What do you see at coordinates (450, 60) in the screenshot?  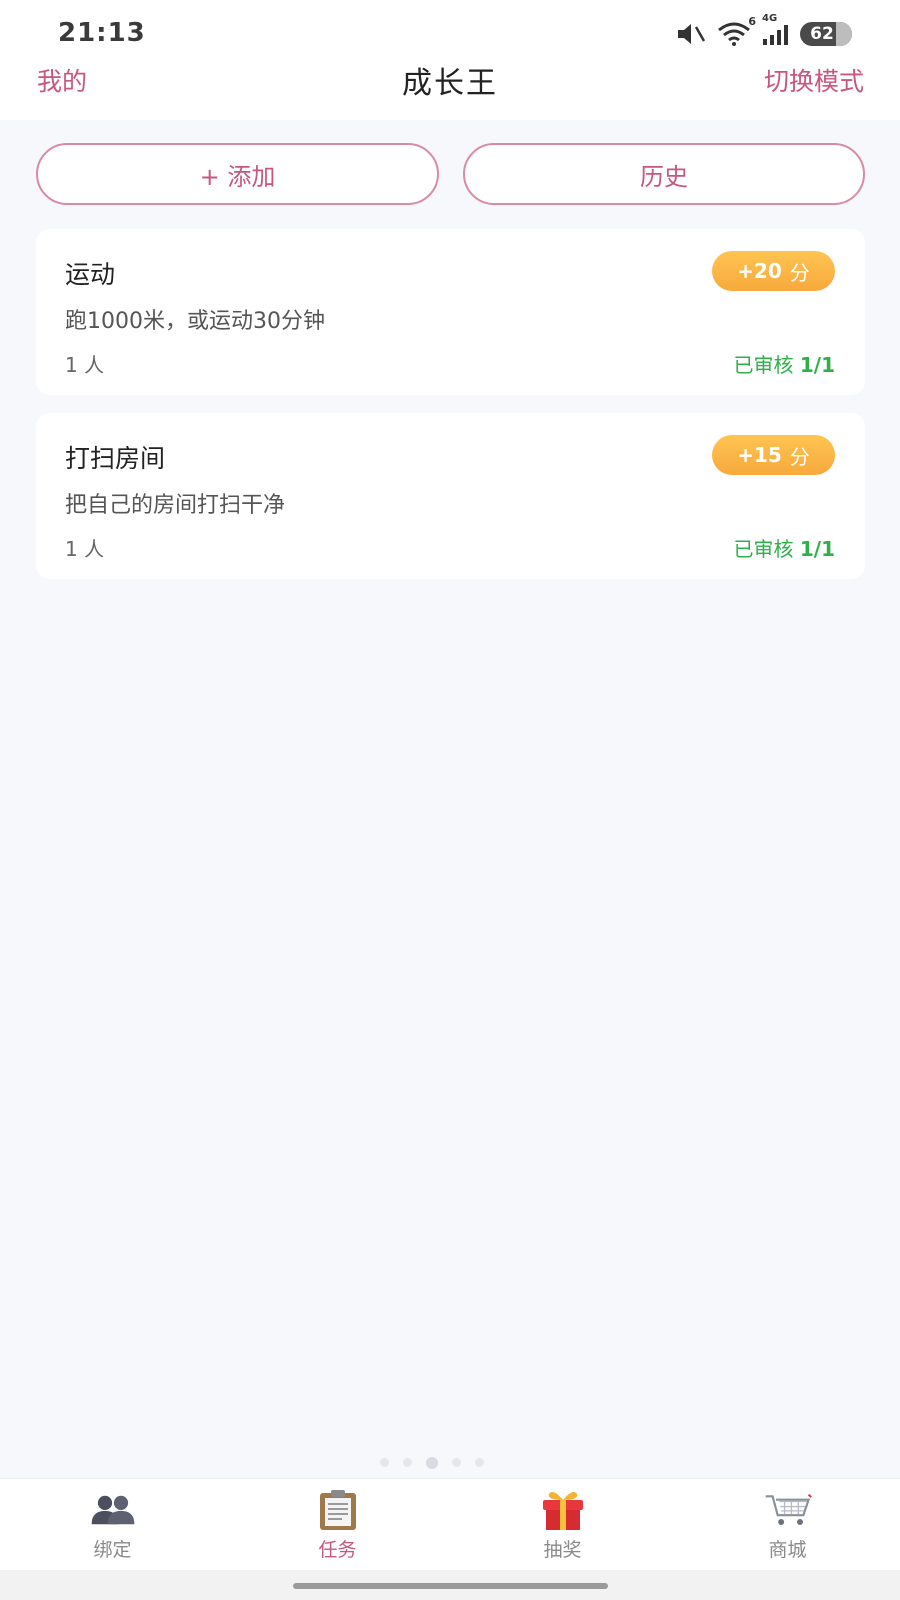 I see `top-area: 21:13 6 4G 62 我的 成长王 切换模式` at bounding box center [450, 60].